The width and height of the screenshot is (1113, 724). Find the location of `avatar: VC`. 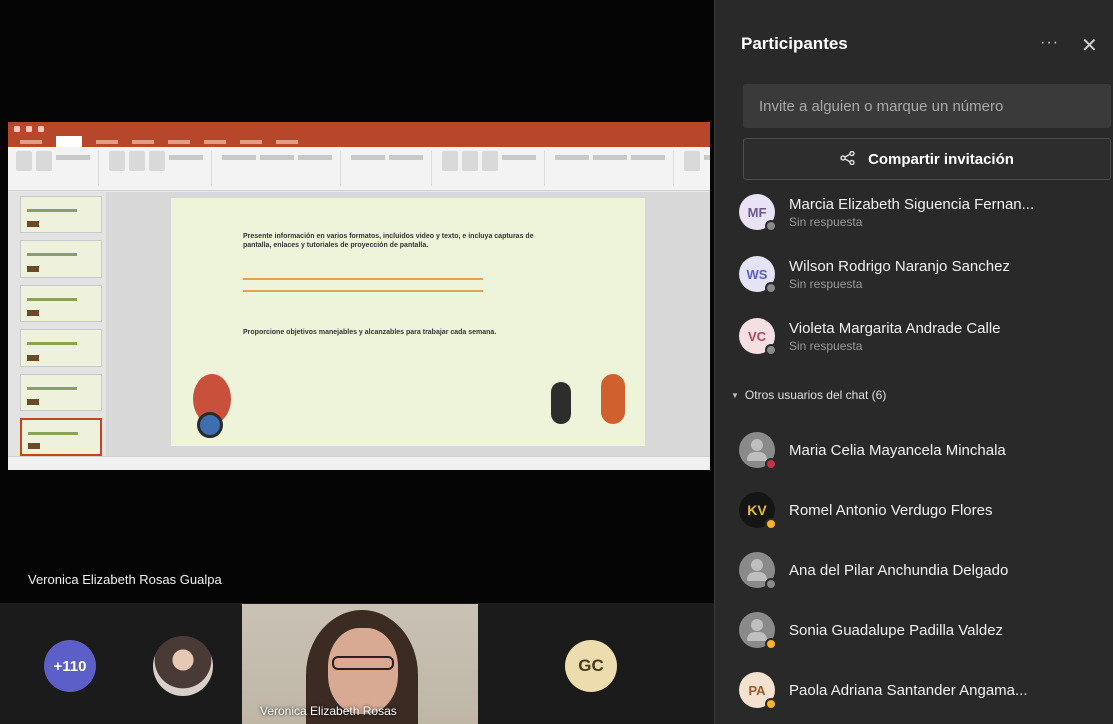

avatar: VC is located at coordinates (758, 337).